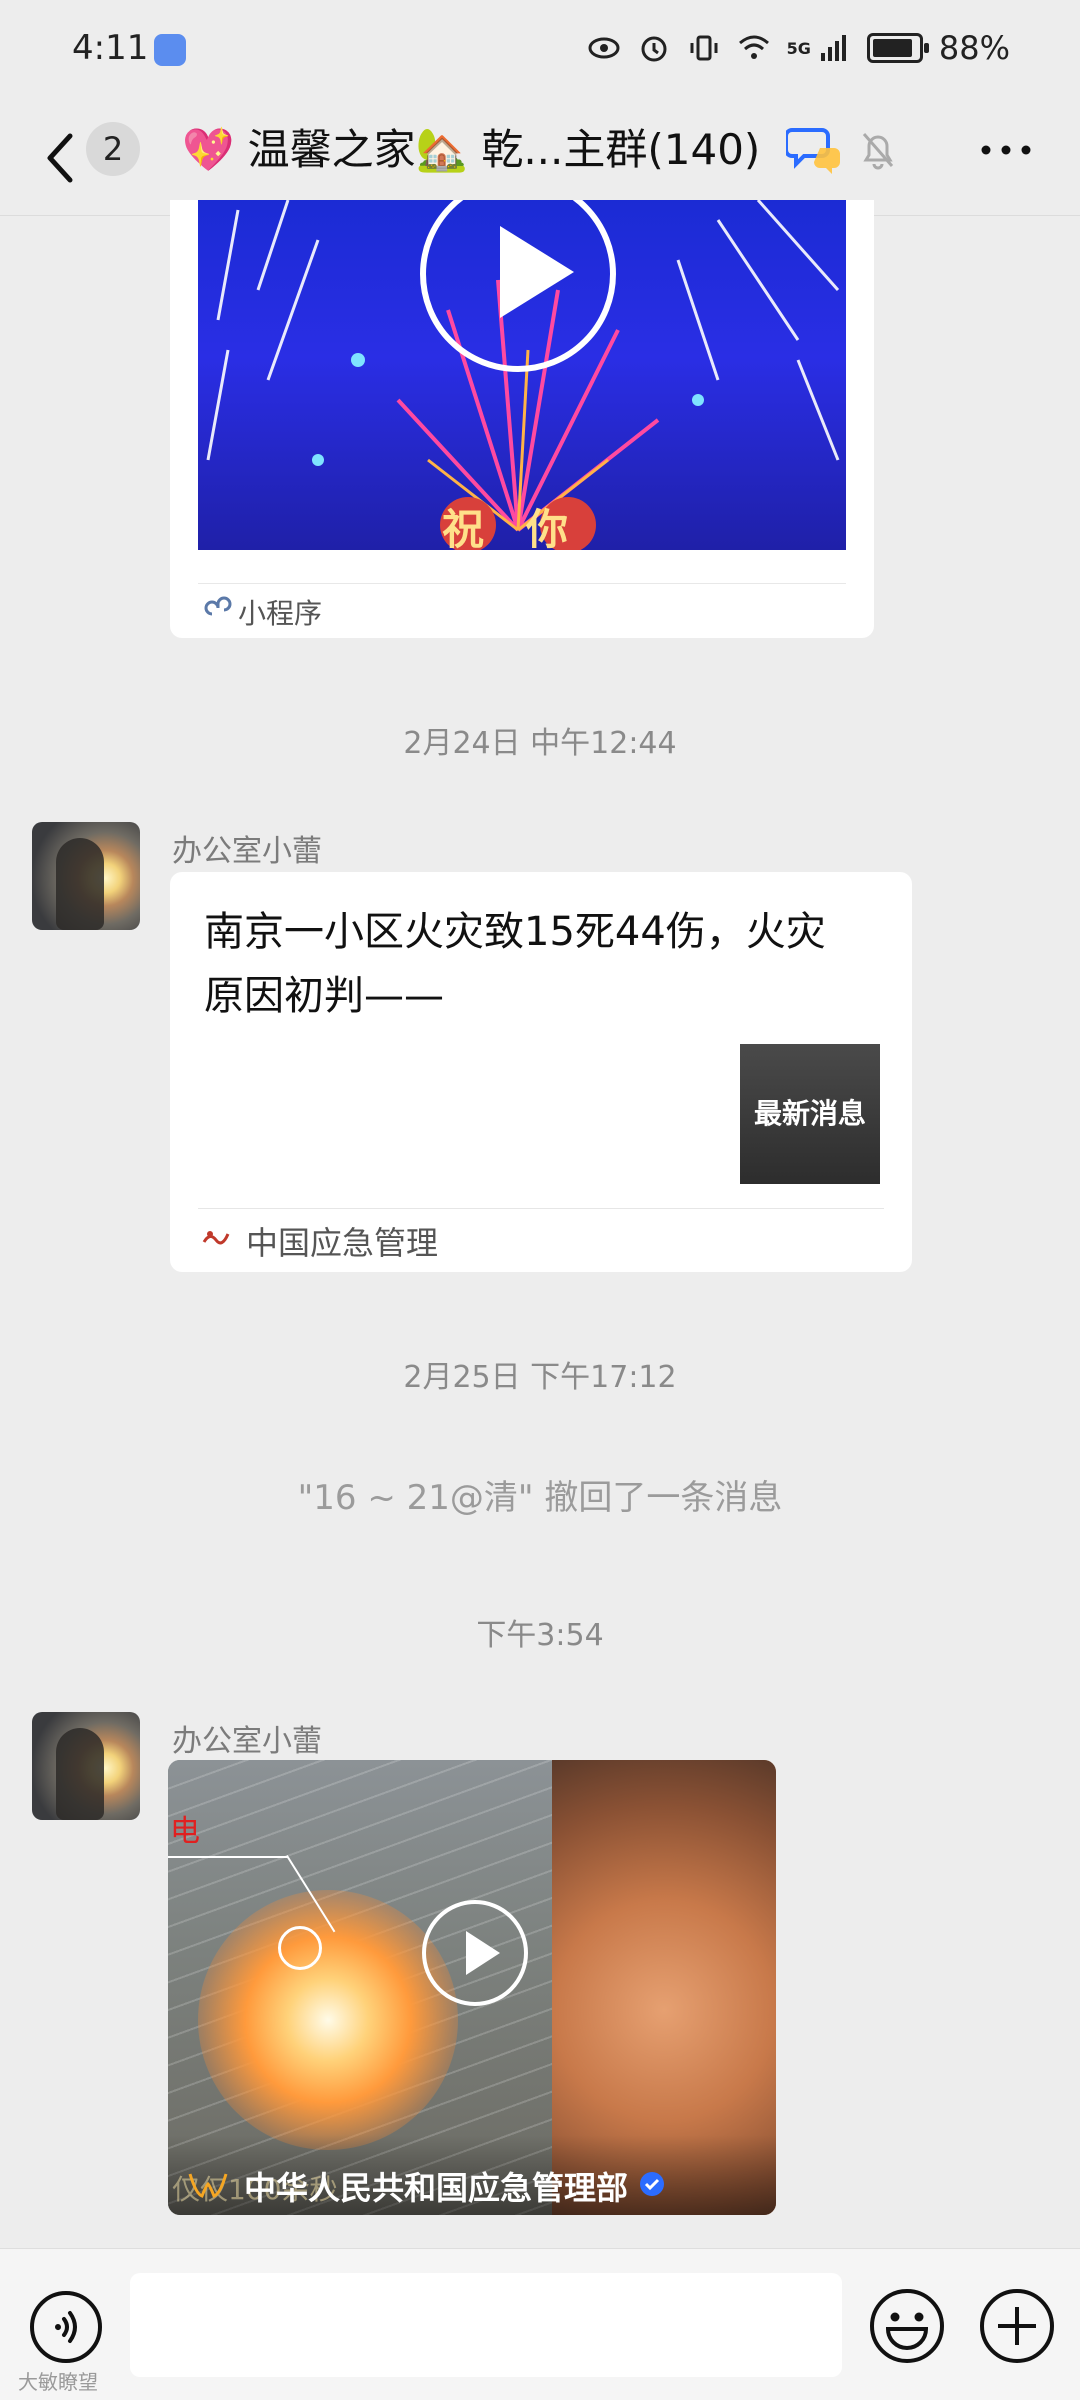 The width and height of the screenshot is (1080, 2400). I want to click on back-icon, so click(63, 158).